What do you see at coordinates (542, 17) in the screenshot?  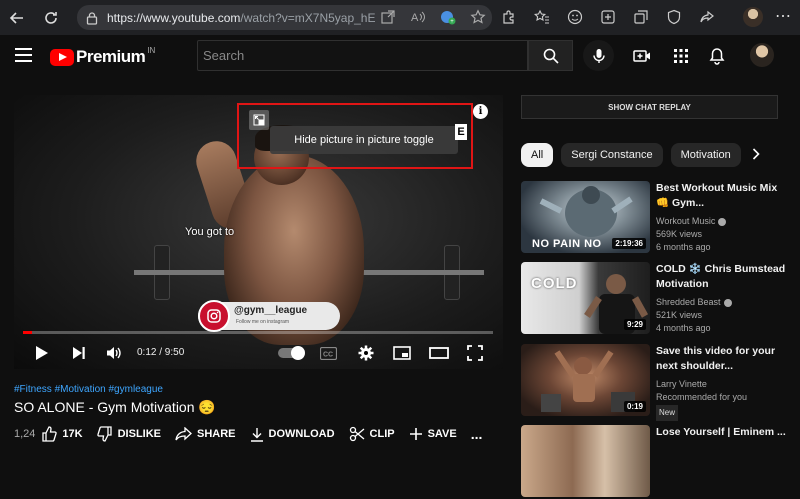 I see `favorites-list-icon` at bounding box center [542, 17].